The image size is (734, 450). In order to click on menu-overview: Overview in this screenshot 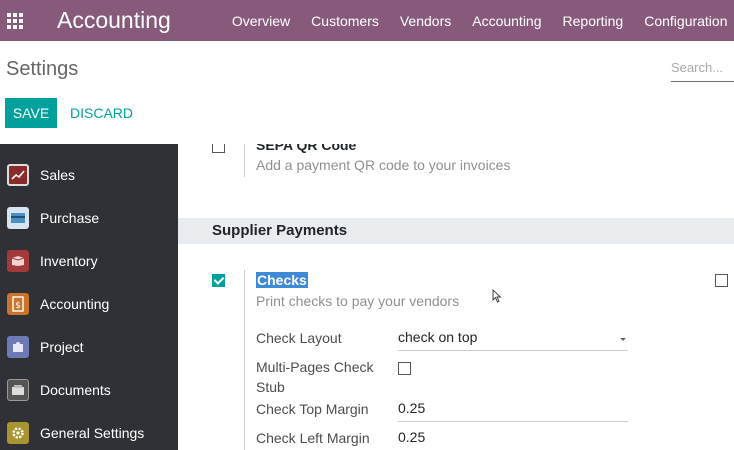, I will do `click(261, 21)`.